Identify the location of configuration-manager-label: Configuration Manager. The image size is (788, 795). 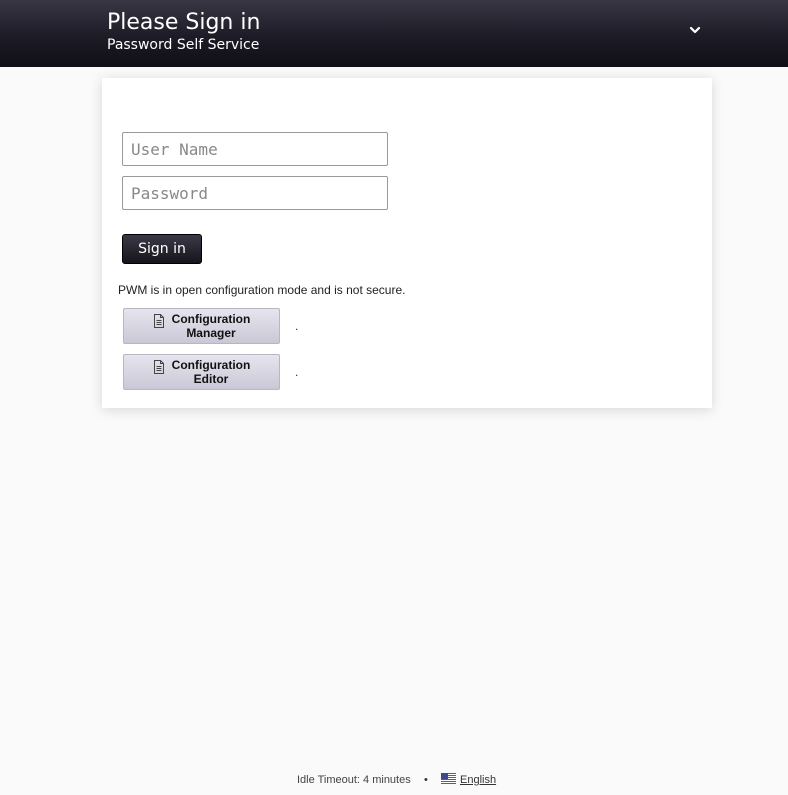
(211, 326).